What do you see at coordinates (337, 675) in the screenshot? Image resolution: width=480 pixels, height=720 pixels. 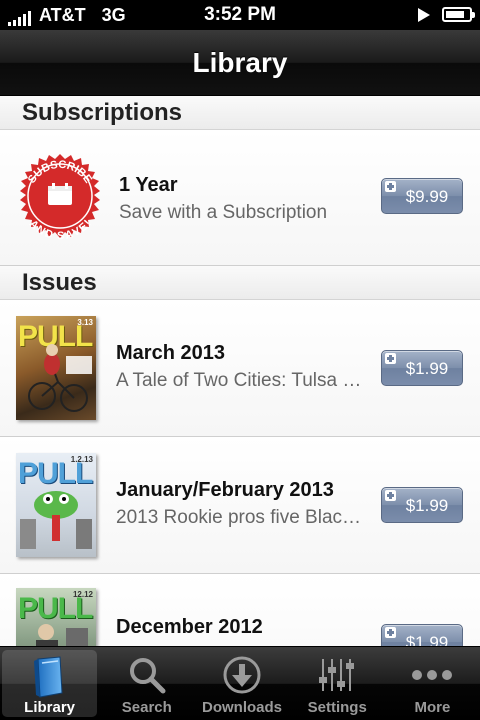 I see `sliders-icon` at bounding box center [337, 675].